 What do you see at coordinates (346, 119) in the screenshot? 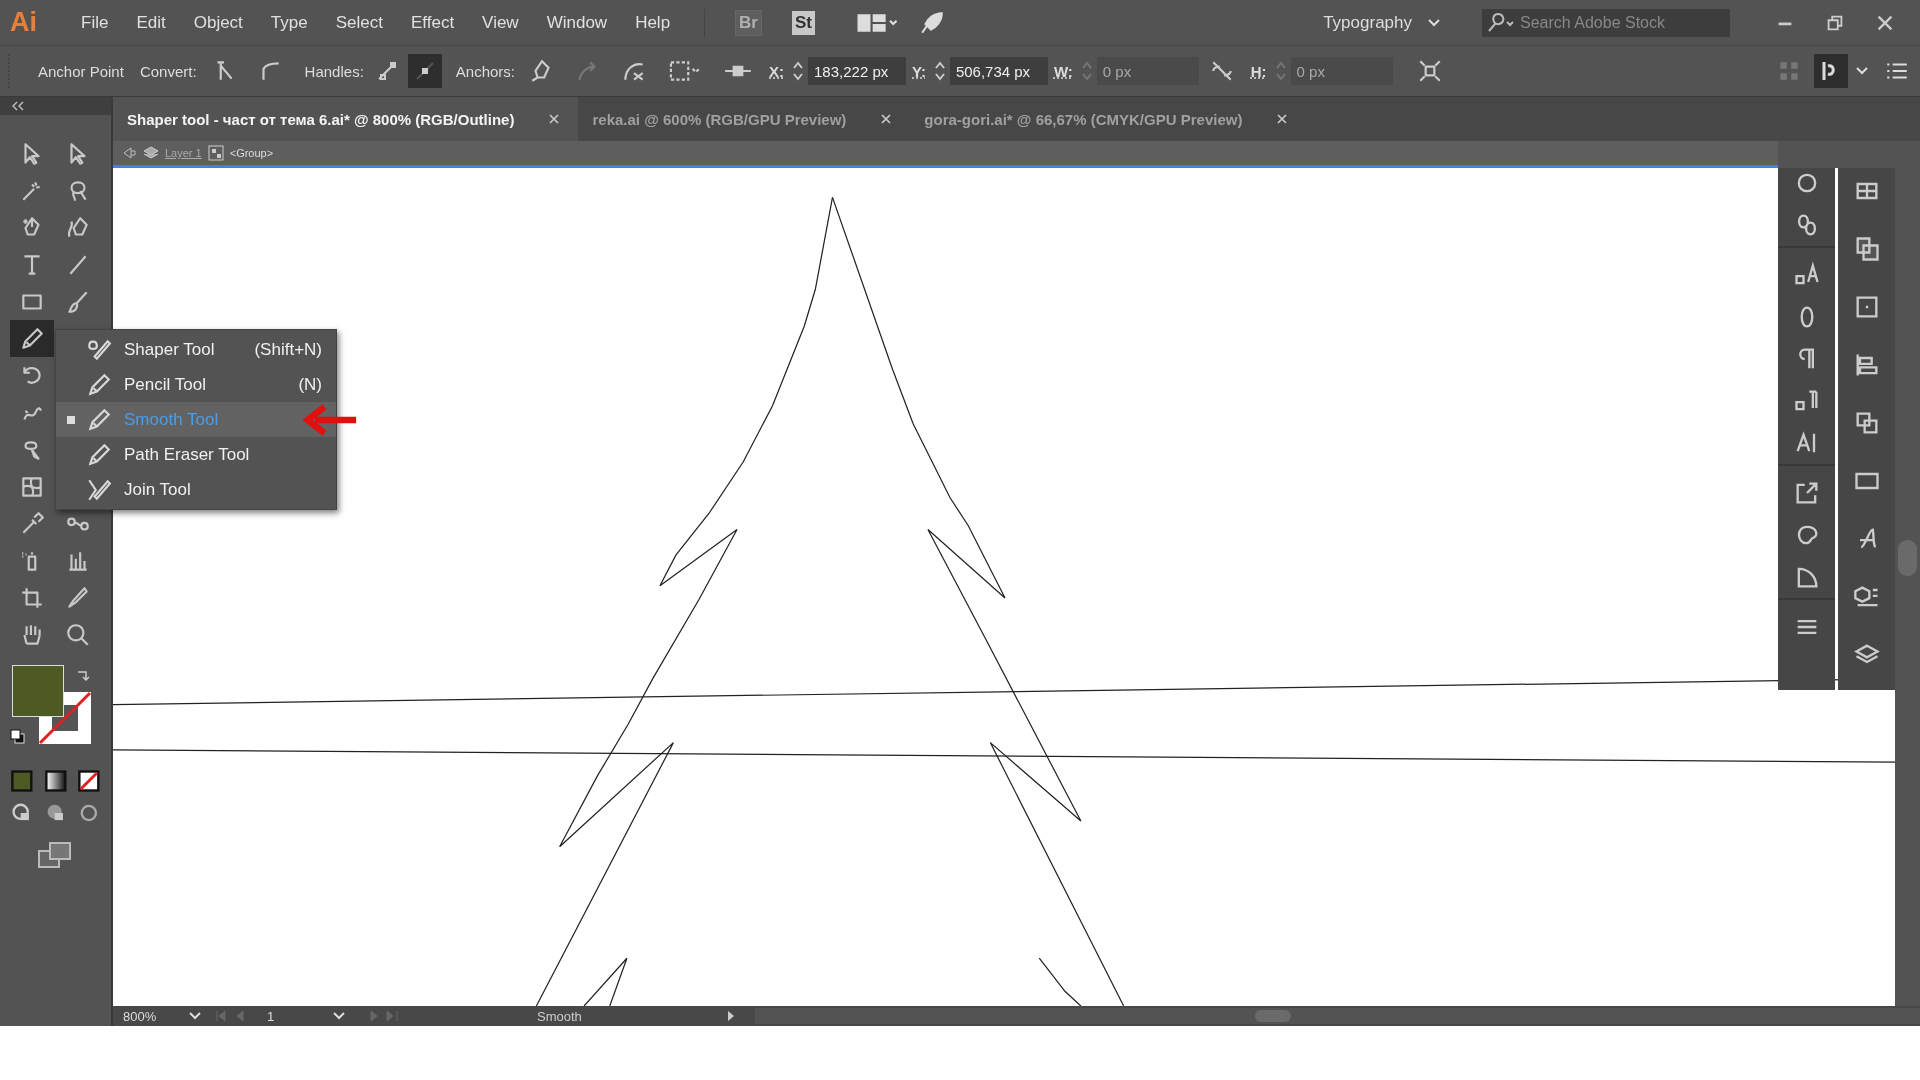
I see `document-tab: Shaper tool - част от тема 6.ai* @ 800% (RGB/Outline)` at bounding box center [346, 119].